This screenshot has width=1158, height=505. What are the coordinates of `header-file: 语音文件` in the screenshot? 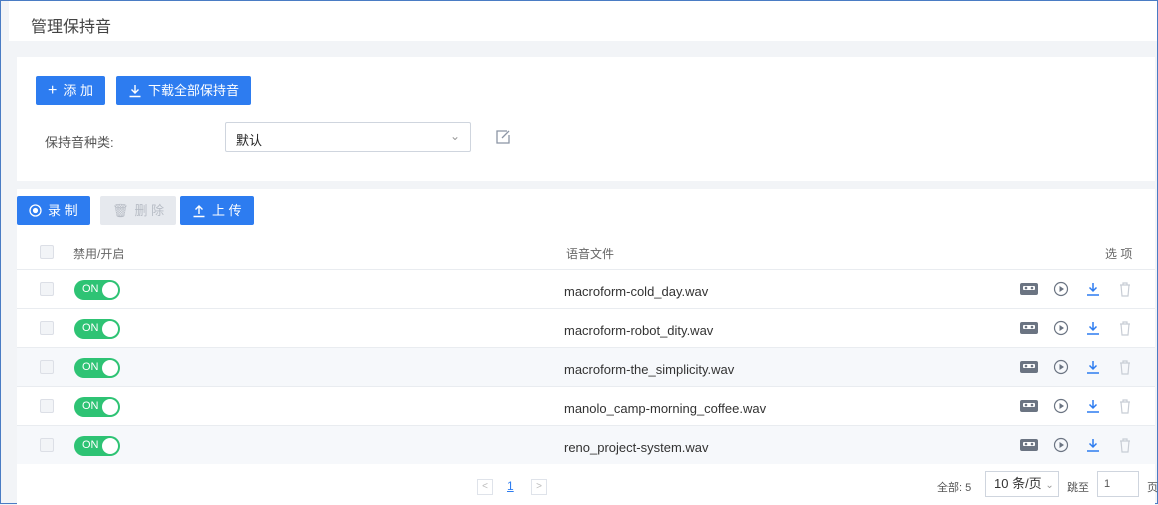 It's located at (590, 254).